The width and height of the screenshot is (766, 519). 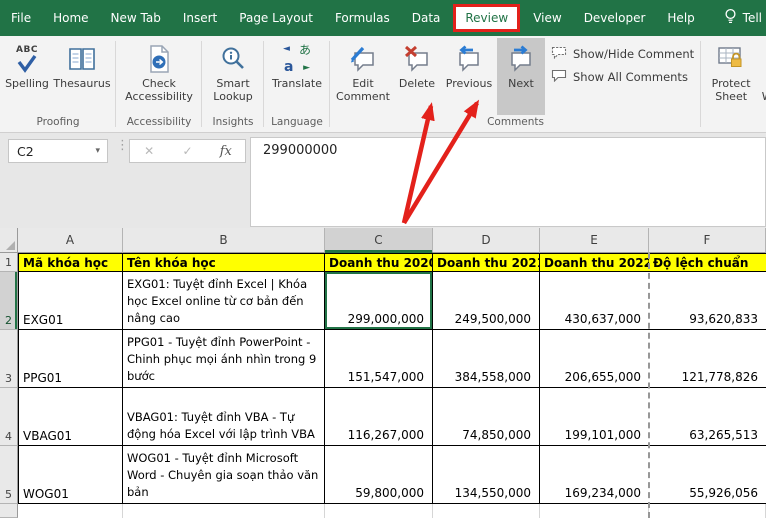 What do you see at coordinates (469, 59) in the screenshot?
I see `previous-comment-icon` at bounding box center [469, 59].